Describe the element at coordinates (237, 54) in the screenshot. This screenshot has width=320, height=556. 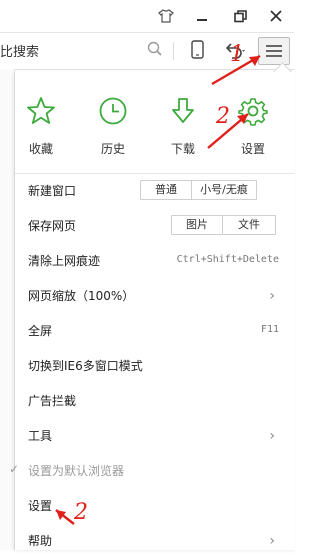
I see `annotation-number-1: 1` at that location.